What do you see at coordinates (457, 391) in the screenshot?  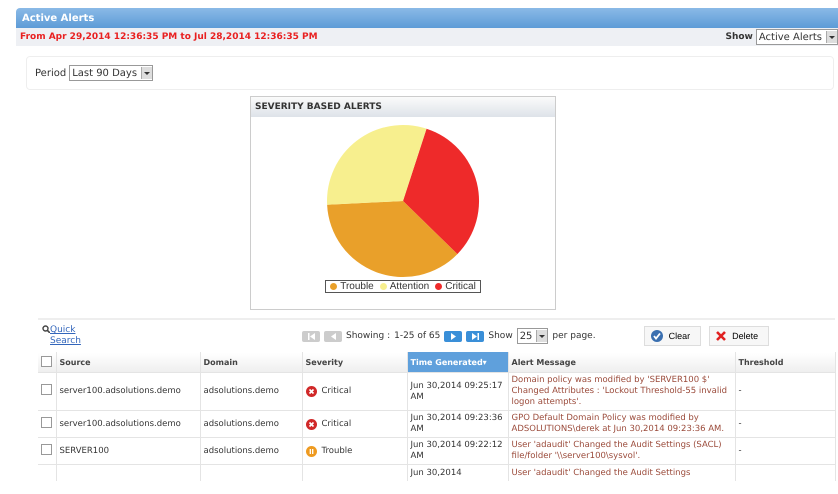 I see `table-cell: Jun 30,2014 09:25:17 AM` at bounding box center [457, 391].